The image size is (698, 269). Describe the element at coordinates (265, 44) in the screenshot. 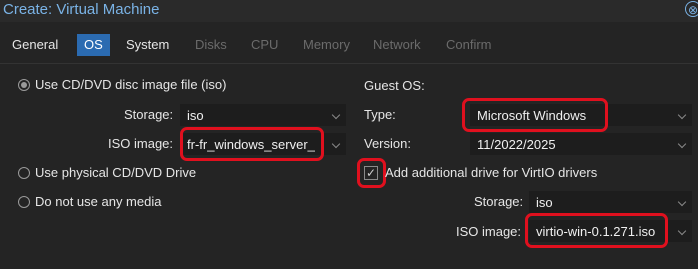

I see `tab-cpu: CPU` at that location.